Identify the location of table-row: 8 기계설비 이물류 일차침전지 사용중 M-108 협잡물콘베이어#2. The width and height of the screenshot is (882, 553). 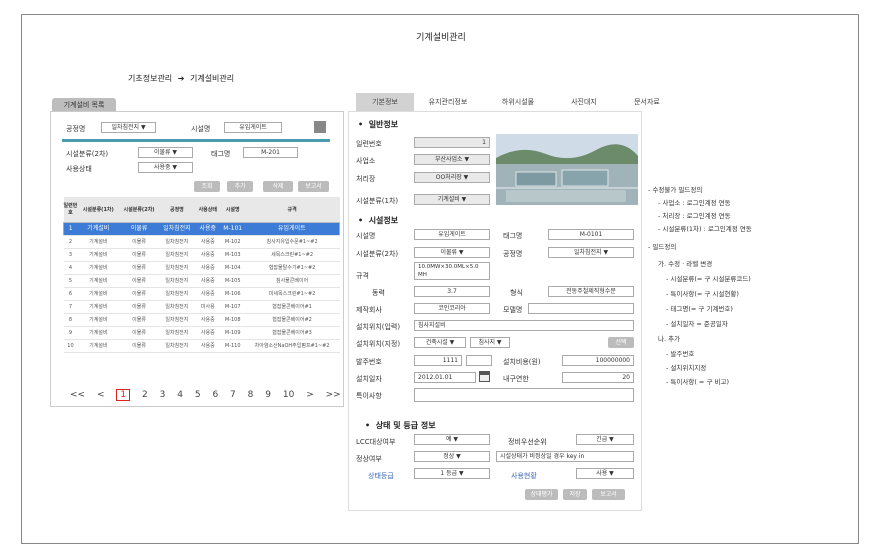
(201, 320).